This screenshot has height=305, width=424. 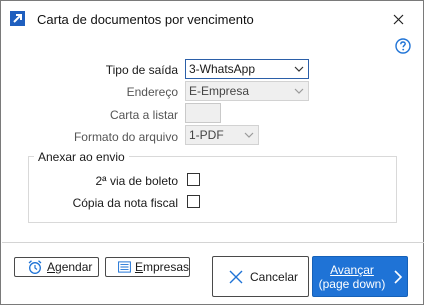 I want to click on agendar-mnemonic: A, so click(x=51, y=267).